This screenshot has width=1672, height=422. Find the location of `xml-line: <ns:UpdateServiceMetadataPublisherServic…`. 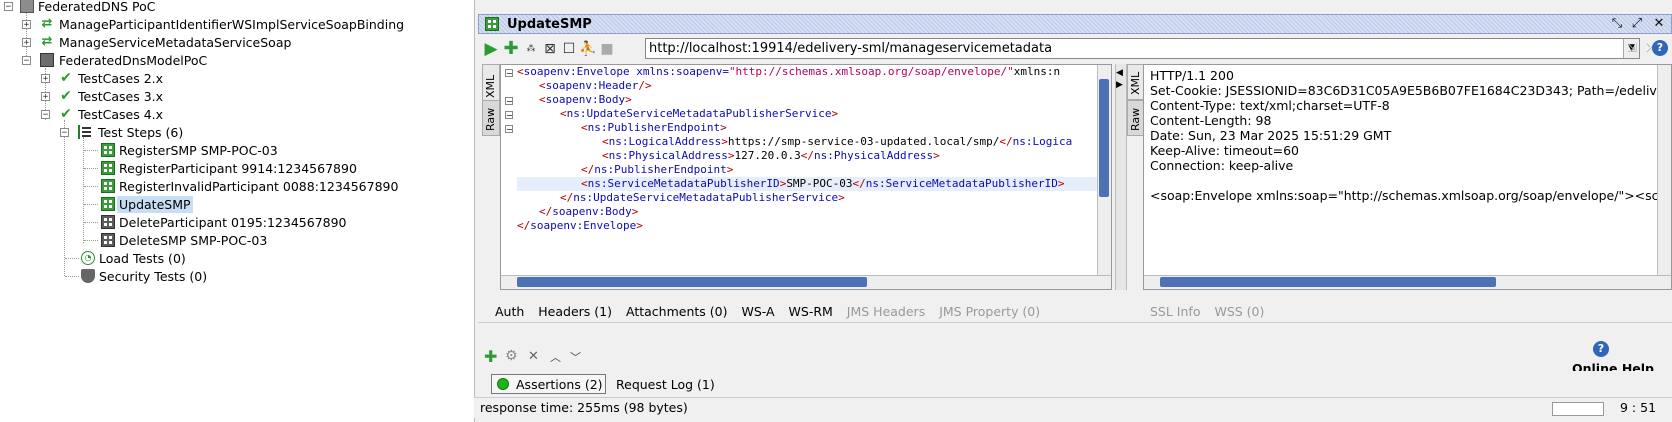

xml-line: <ns:UpdateServiceMetadataPublisherServic… is located at coordinates (699, 113).